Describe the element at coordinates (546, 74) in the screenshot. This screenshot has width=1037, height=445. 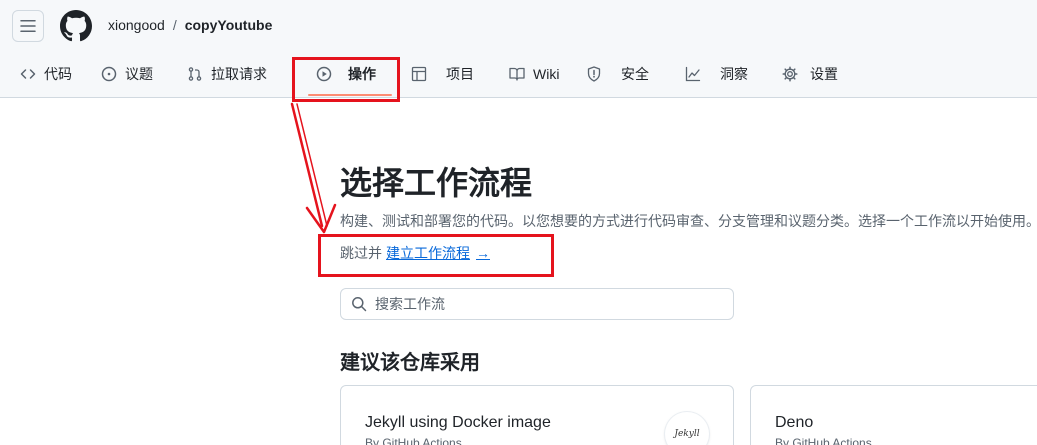
I see `tab-label: Wiki` at that location.